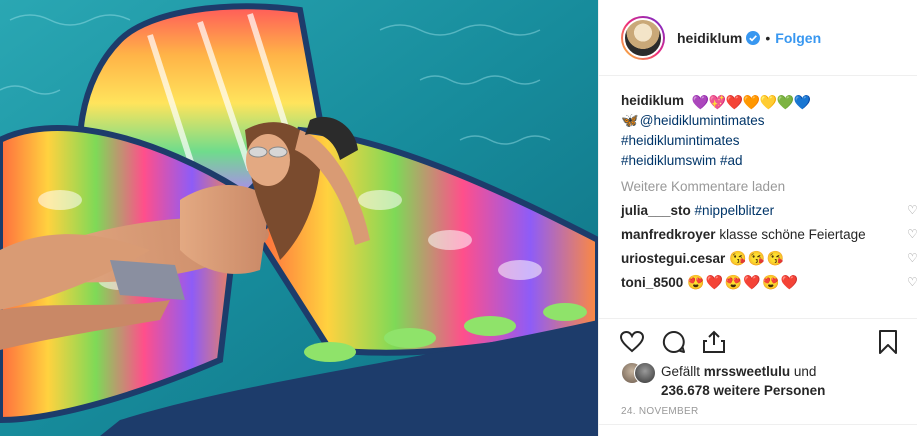 This screenshot has height=436, width=917. I want to click on purple-heart-icon: 💜, so click(700, 102).